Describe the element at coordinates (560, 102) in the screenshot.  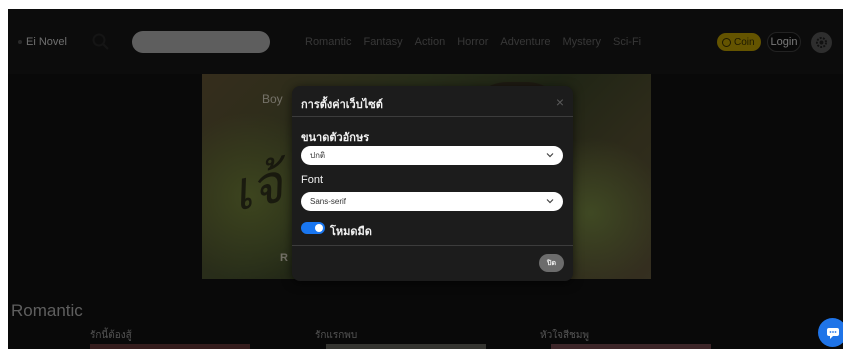
I see `close-icon: ×` at that location.